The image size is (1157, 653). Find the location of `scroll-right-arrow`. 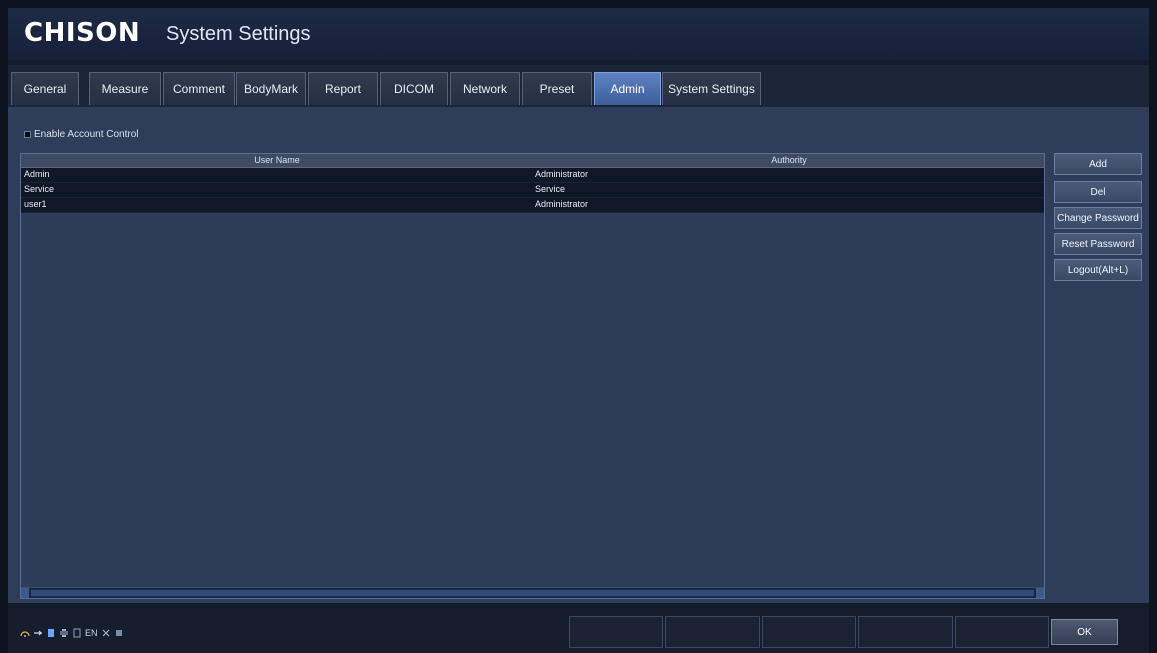

scroll-right-arrow is located at coordinates (1040, 593).